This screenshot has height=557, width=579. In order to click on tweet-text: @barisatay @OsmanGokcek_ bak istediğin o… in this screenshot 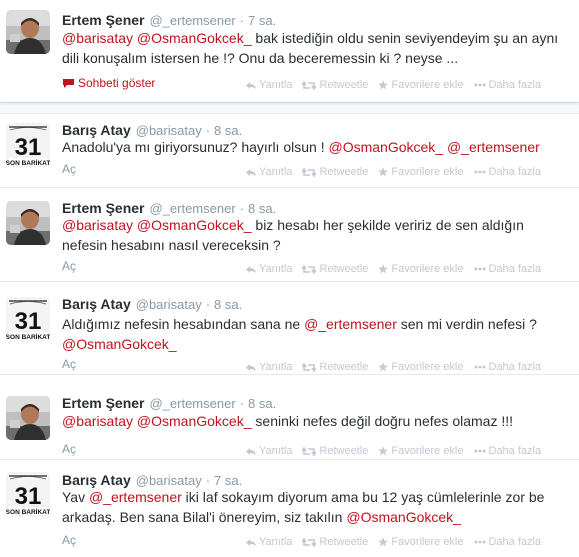, I will do `click(314, 48)`.